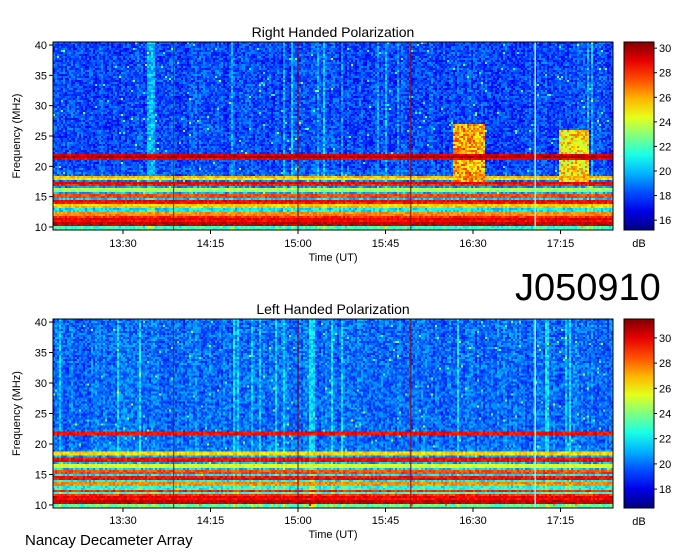 This screenshot has width=680, height=552. I want to click on footer-label: Nancay Decameter Array, so click(109, 540).